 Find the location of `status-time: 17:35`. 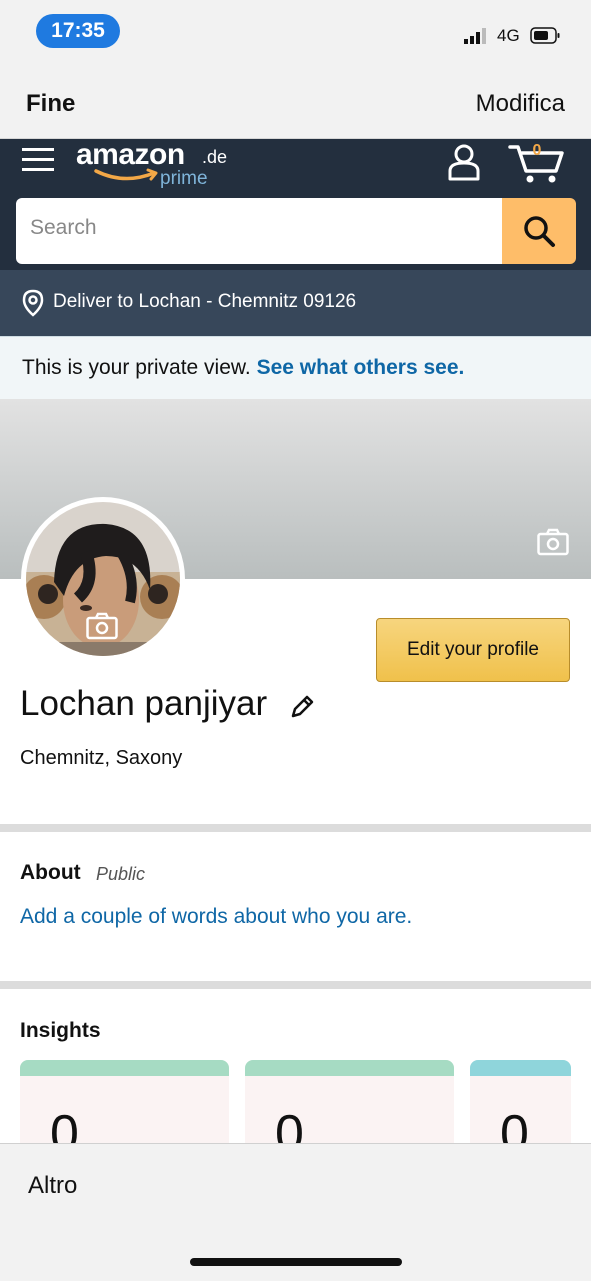

status-time: 17:35 is located at coordinates (78, 31).